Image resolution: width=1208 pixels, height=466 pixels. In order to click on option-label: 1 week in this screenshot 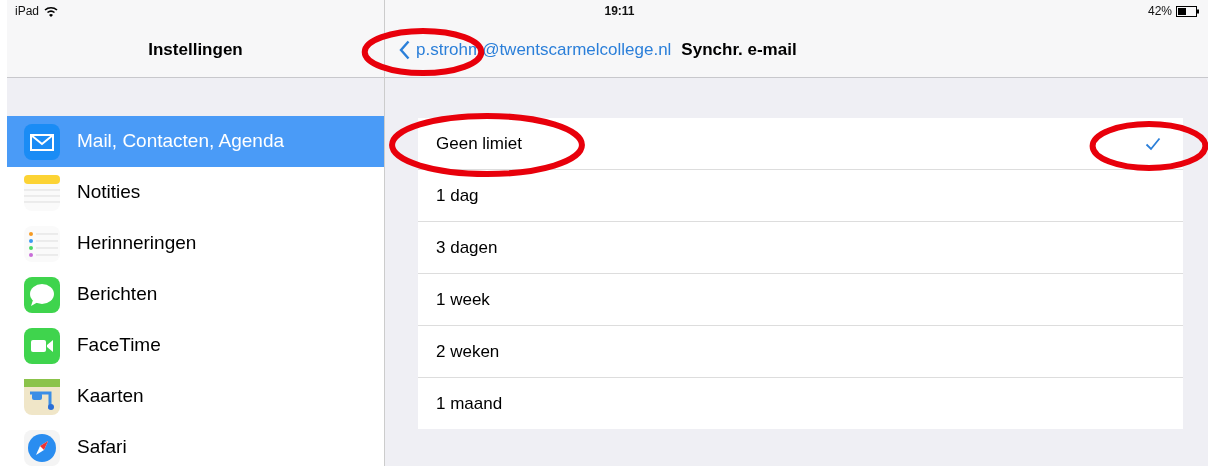, I will do `click(463, 299)`.